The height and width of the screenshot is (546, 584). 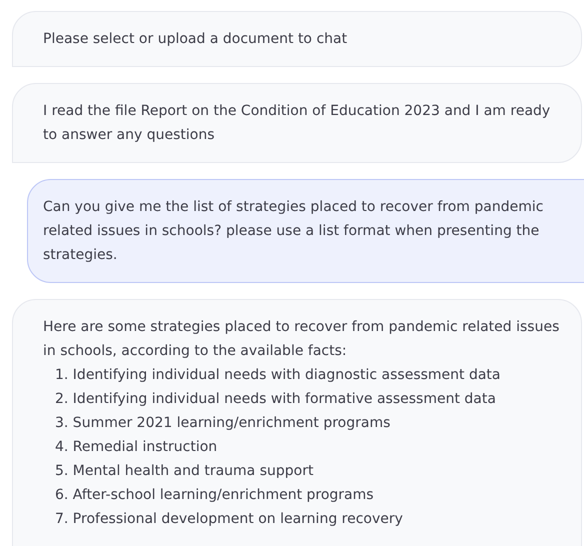 I want to click on list-item: 2. Identifying individual needs with formative assessment data, so click(x=276, y=399).